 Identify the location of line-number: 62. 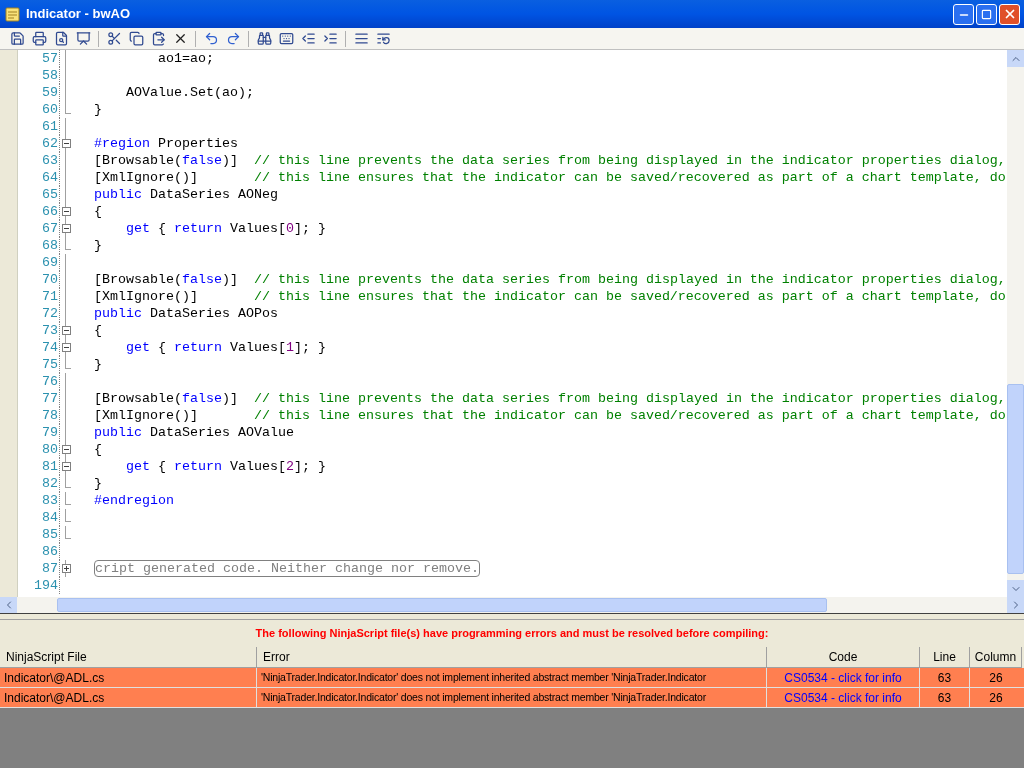
(49, 143).